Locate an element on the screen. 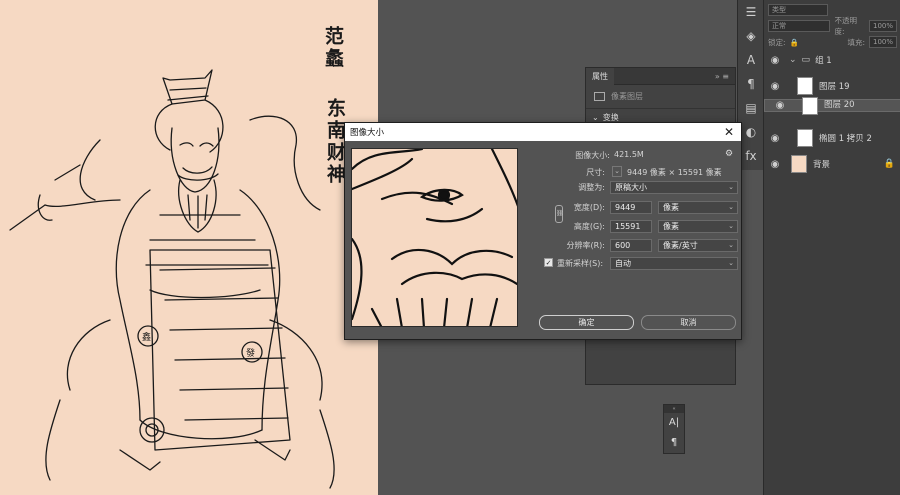 This screenshot has height=495, width=900. adjustments-icon: ☰ is located at coordinates (751, 12).